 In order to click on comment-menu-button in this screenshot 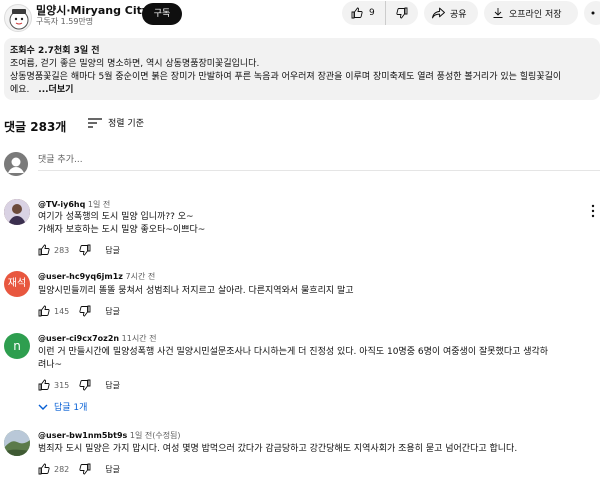, I will do `click(593, 211)`.